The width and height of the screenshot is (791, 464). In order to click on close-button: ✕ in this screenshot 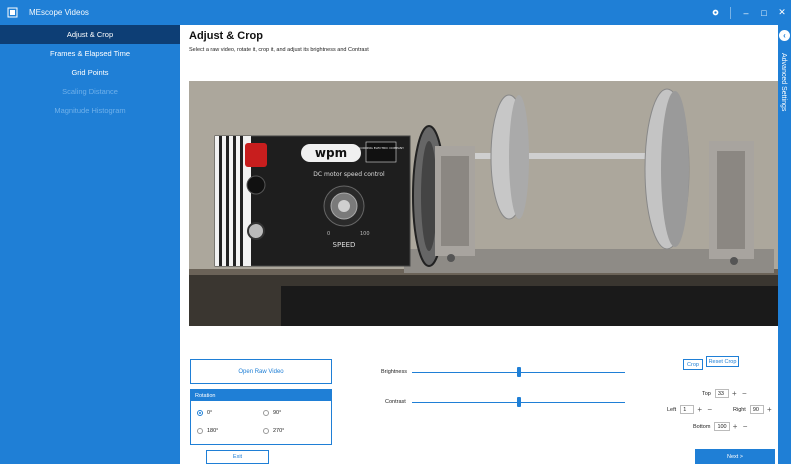, I will do `click(782, 12)`.